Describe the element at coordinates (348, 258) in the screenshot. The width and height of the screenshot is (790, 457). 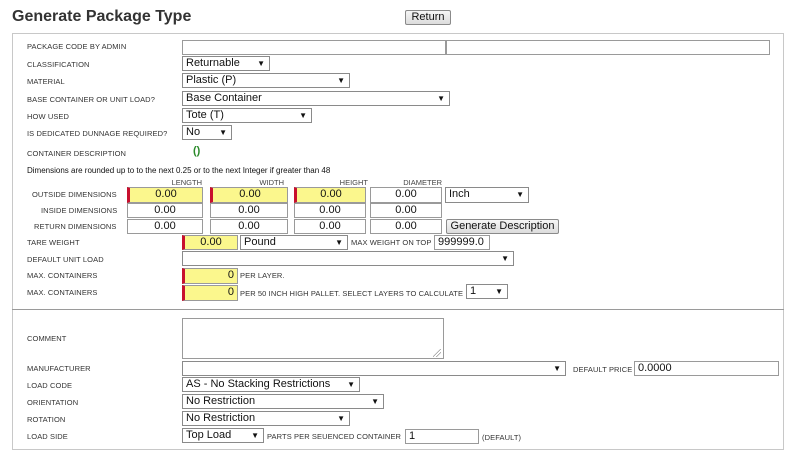
I see `default-unit-load-select: ▼` at that location.